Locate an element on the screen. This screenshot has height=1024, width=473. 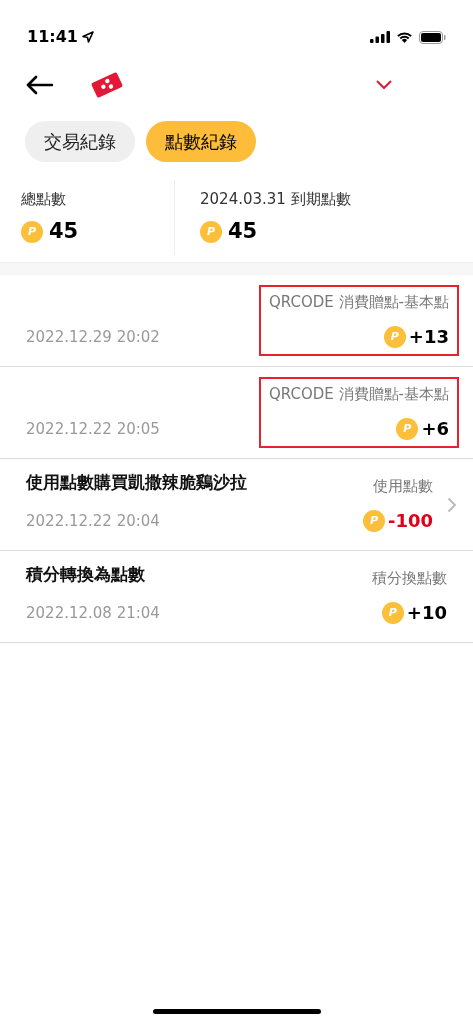
record-date: 2022.12.29 20:02 is located at coordinates (93, 337).